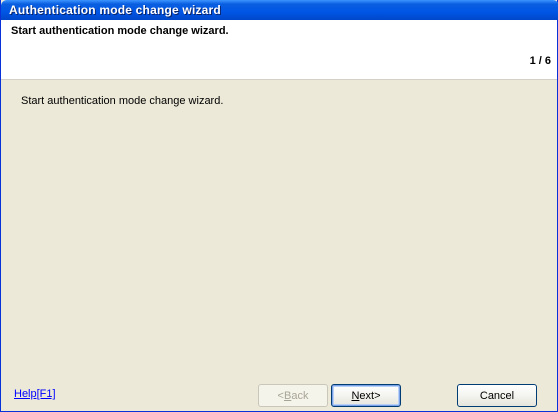 The image size is (558, 412). I want to click on next-button-suffix: ext>, so click(370, 395).